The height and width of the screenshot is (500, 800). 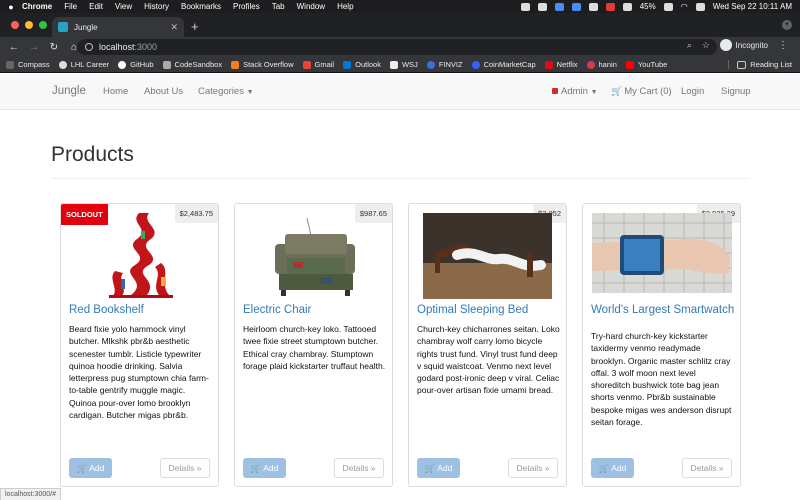 I want to click on site-info-icon, so click(x=89, y=47).